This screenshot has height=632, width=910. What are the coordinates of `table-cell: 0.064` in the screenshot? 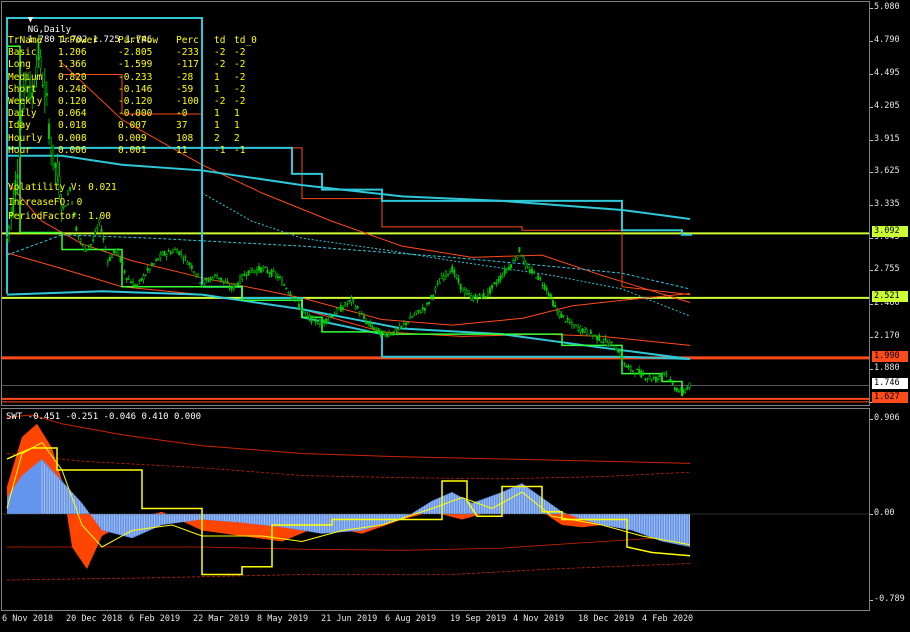 It's located at (72, 114).